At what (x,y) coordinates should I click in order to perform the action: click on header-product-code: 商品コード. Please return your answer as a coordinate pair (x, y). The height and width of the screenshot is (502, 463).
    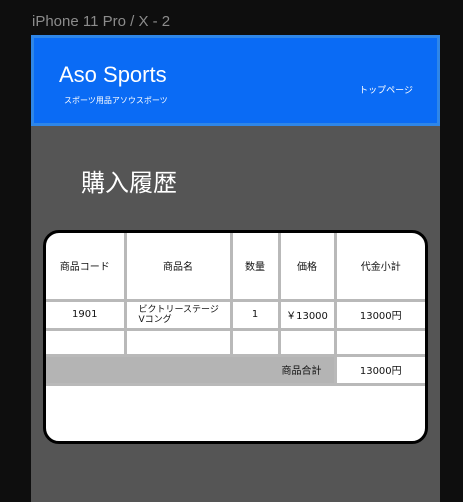
    Looking at the image, I should click on (86, 267).